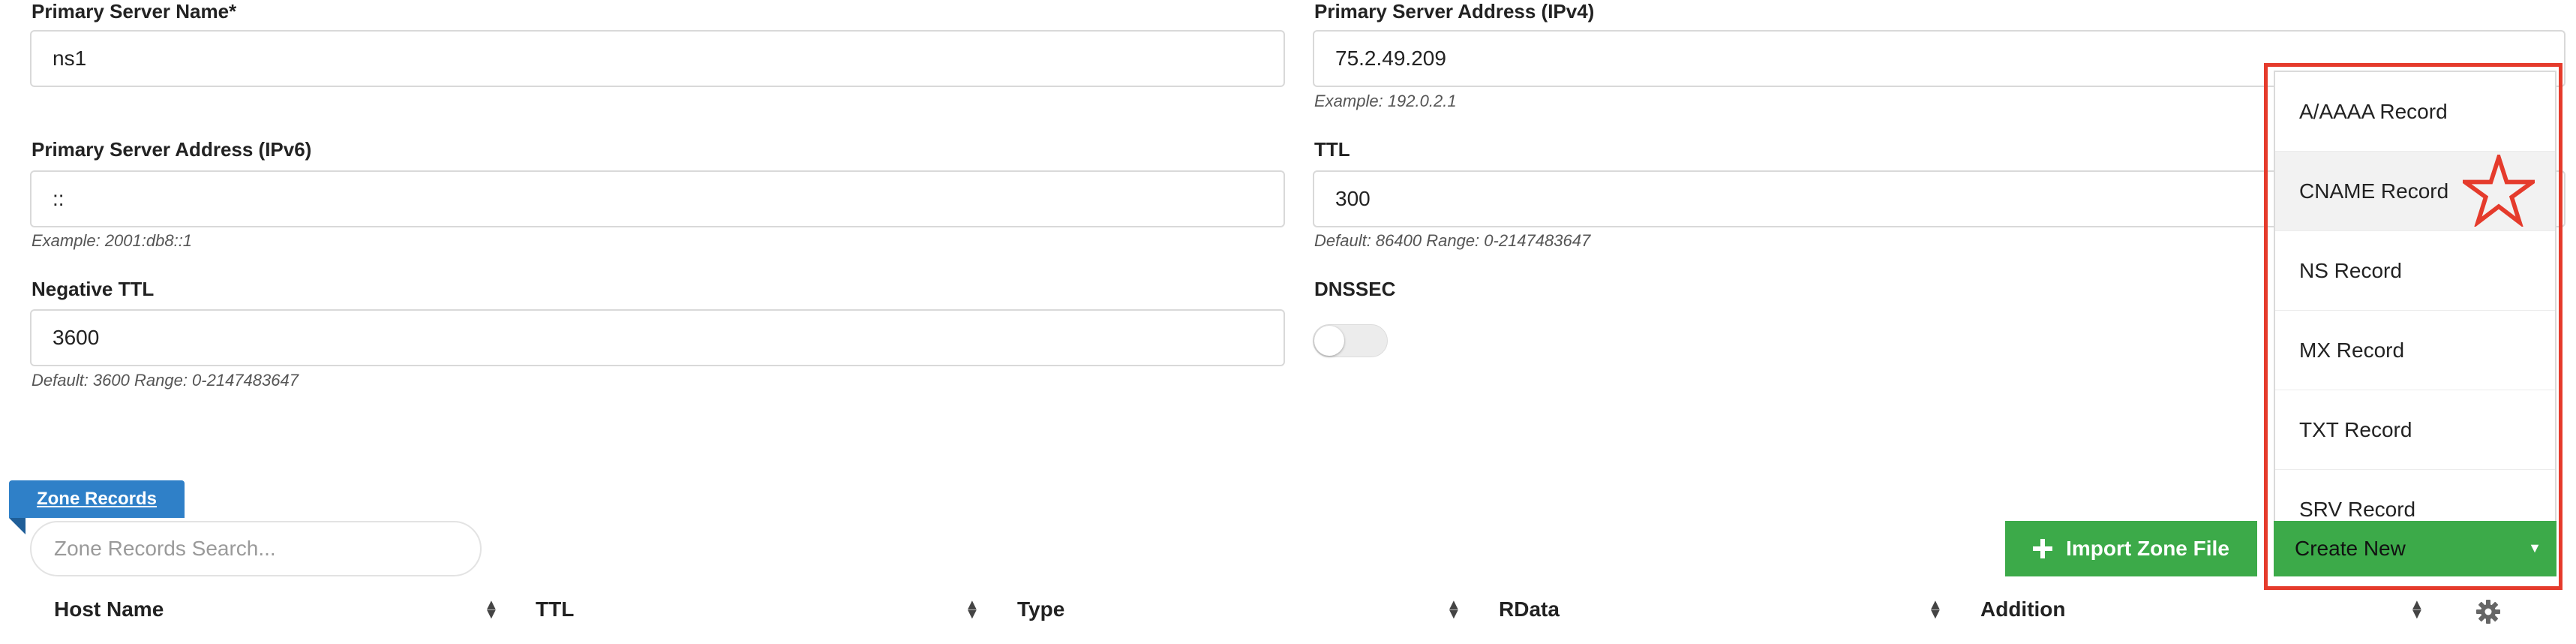  I want to click on ttl-label: TTL, so click(1332, 149).